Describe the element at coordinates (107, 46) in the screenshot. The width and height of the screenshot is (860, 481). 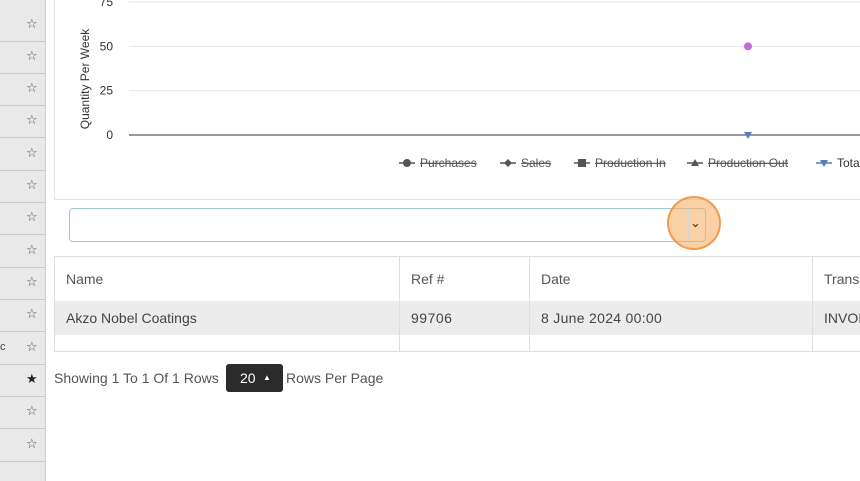
I see `y-tick-label: 50` at that location.